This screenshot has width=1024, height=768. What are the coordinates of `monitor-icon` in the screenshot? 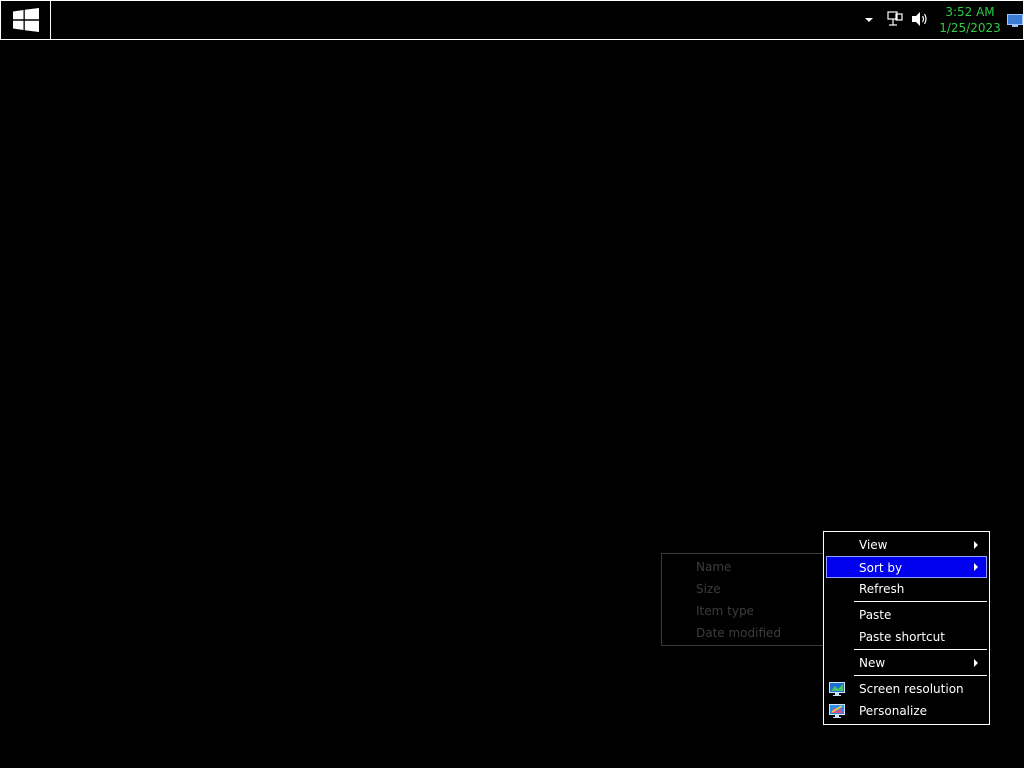 It's located at (1015, 20).